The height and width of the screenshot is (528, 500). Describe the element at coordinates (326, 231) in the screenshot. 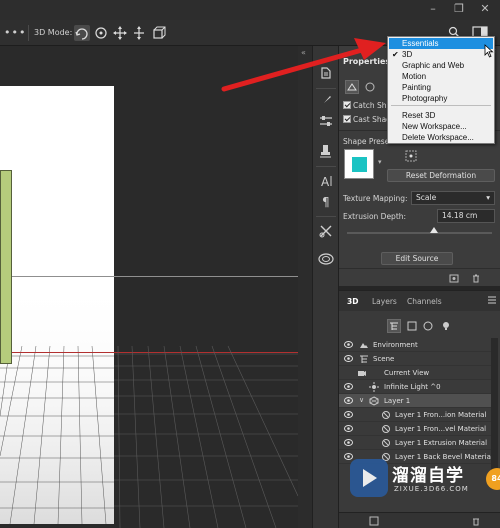

I see `tool-presets-icon` at that location.